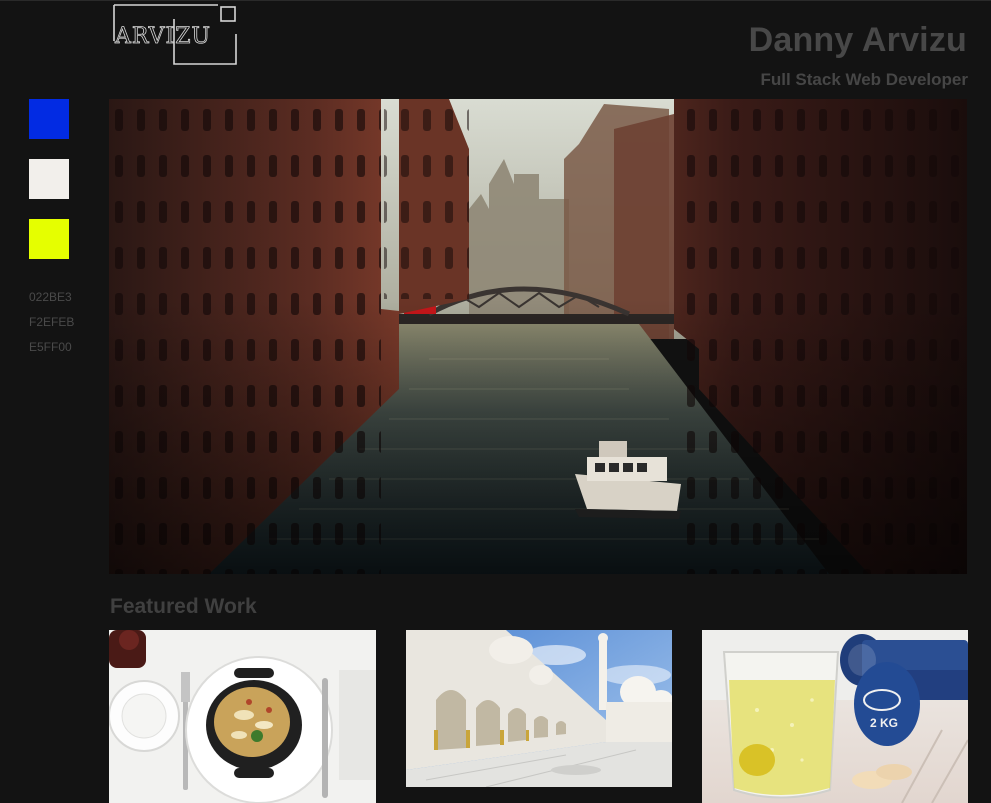 Image resolution: width=991 pixels, height=803 pixels. What do you see at coordinates (49, 239) in the screenshot?
I see `color-swatch-yellow` at bounding box center [49, 239].